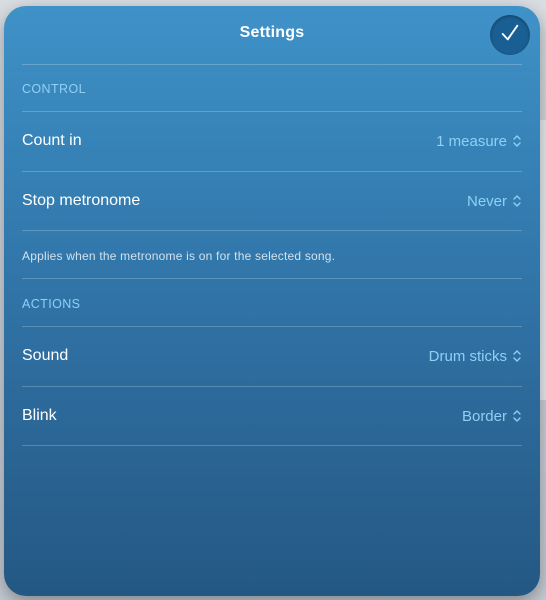 The width and height of the screenshot is (546, 600). Describe the element at coordinates (272, 201) in the screenshot. I see `stop-metronome-row: Stop metronome Never` at that location.